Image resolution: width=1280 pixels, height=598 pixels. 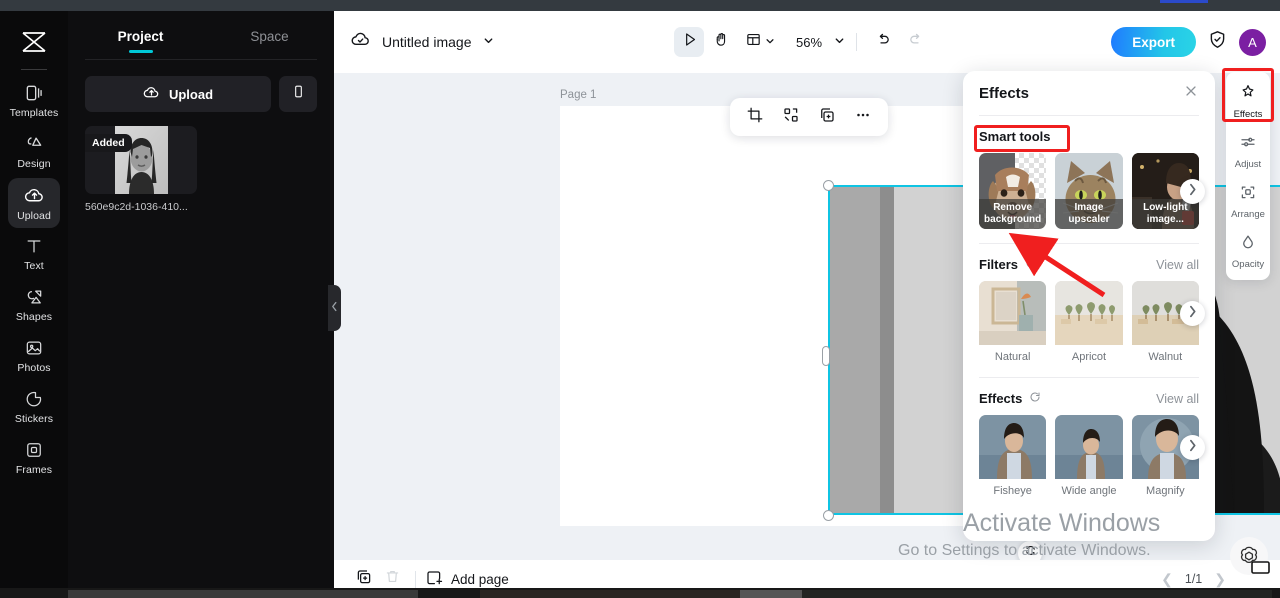 I want to click on hand-tool-button, so click(x=721, y=42).